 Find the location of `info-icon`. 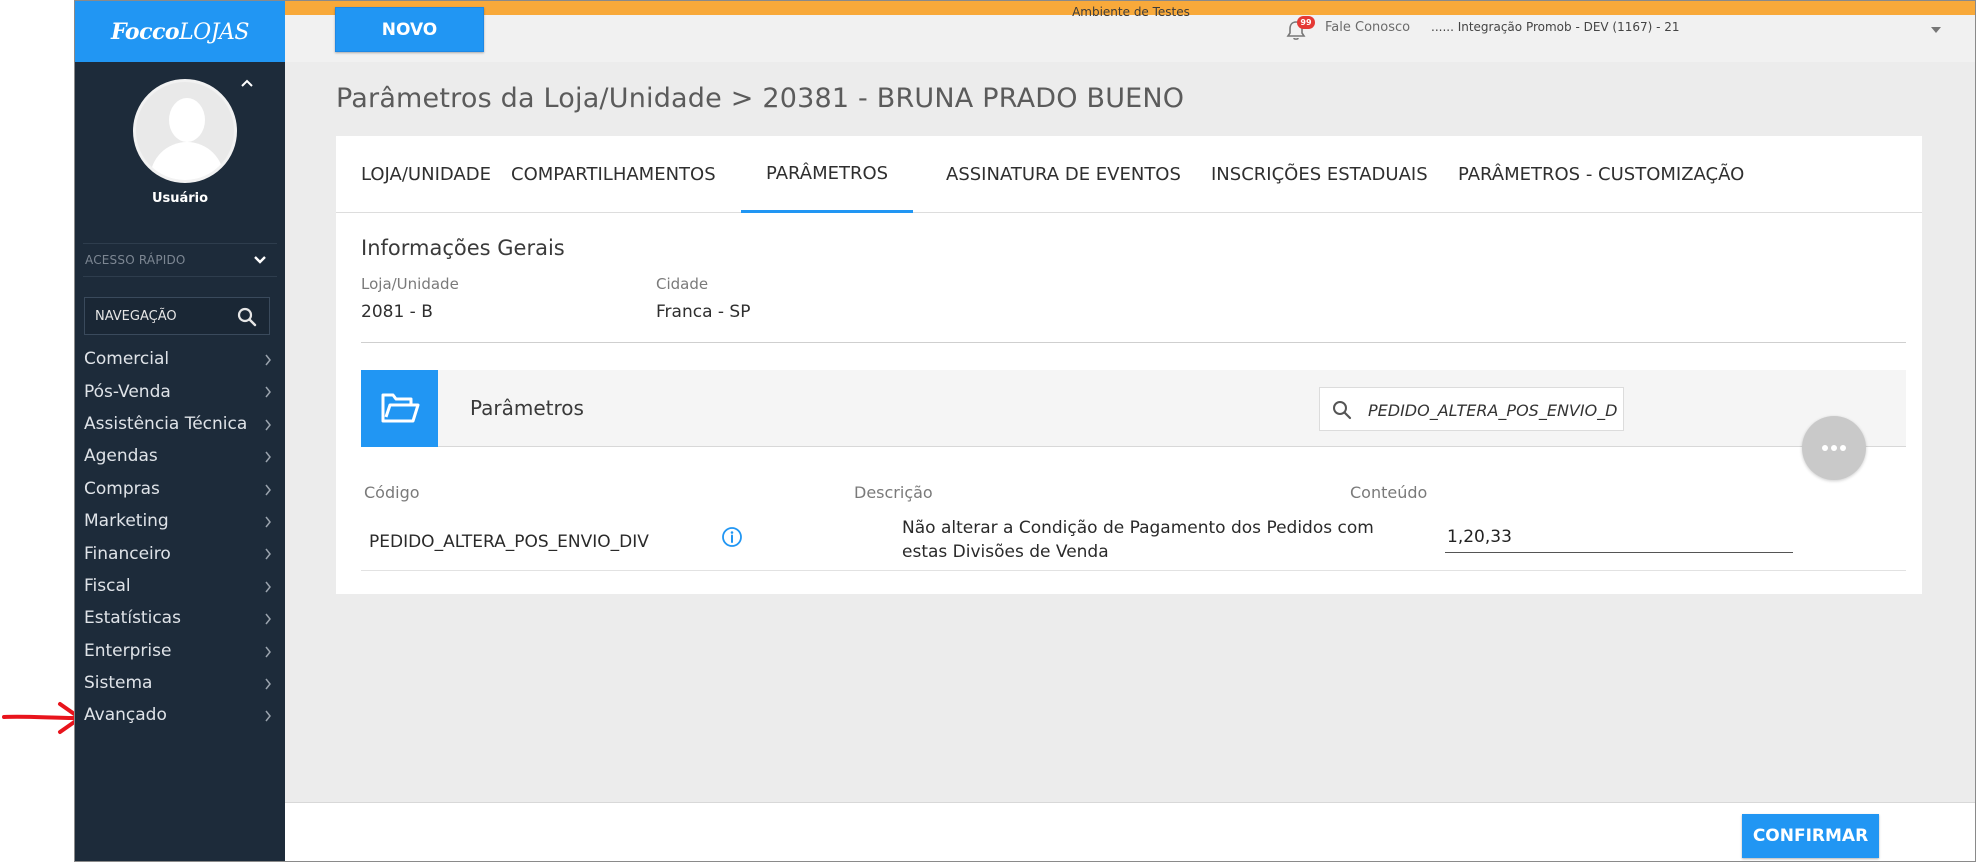

info-icon is located at coordinates (732, 537).